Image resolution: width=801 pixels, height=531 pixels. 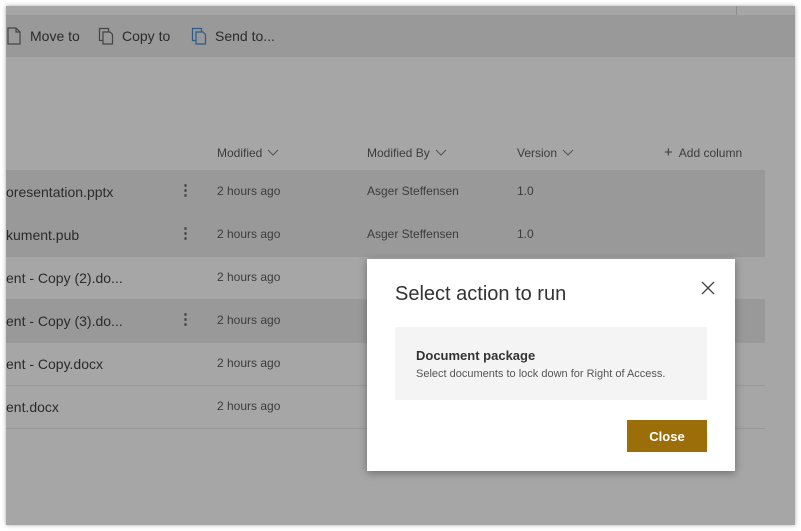 I want to click on file-name: ent.docx, so click(x=32, y=407).